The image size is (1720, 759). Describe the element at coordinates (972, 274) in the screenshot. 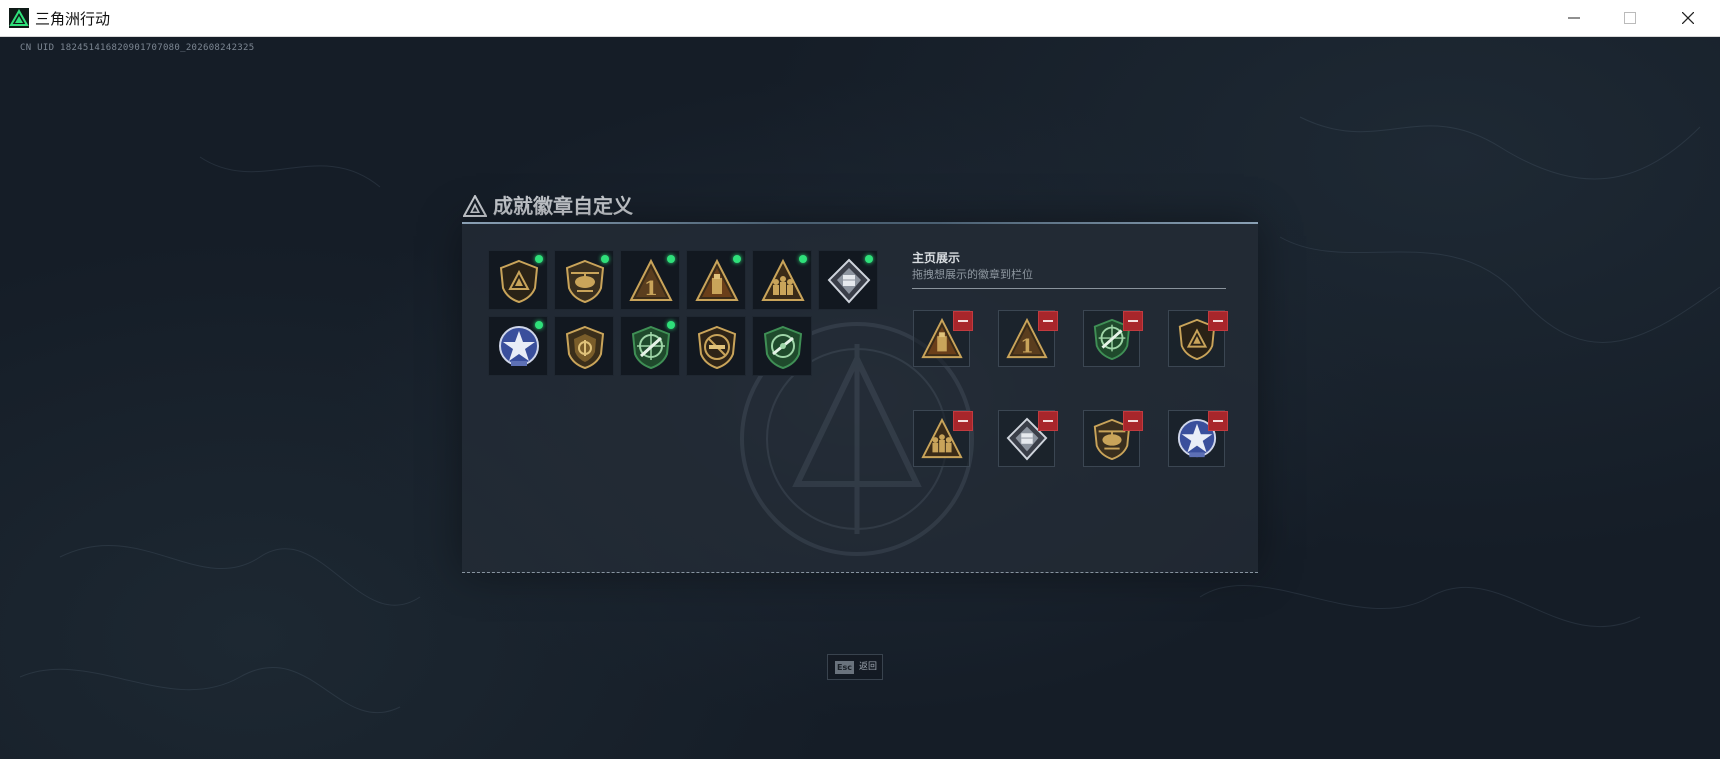

I see `display-section-subtitle: 拖拽想展示的徽章到栏位` at that location.